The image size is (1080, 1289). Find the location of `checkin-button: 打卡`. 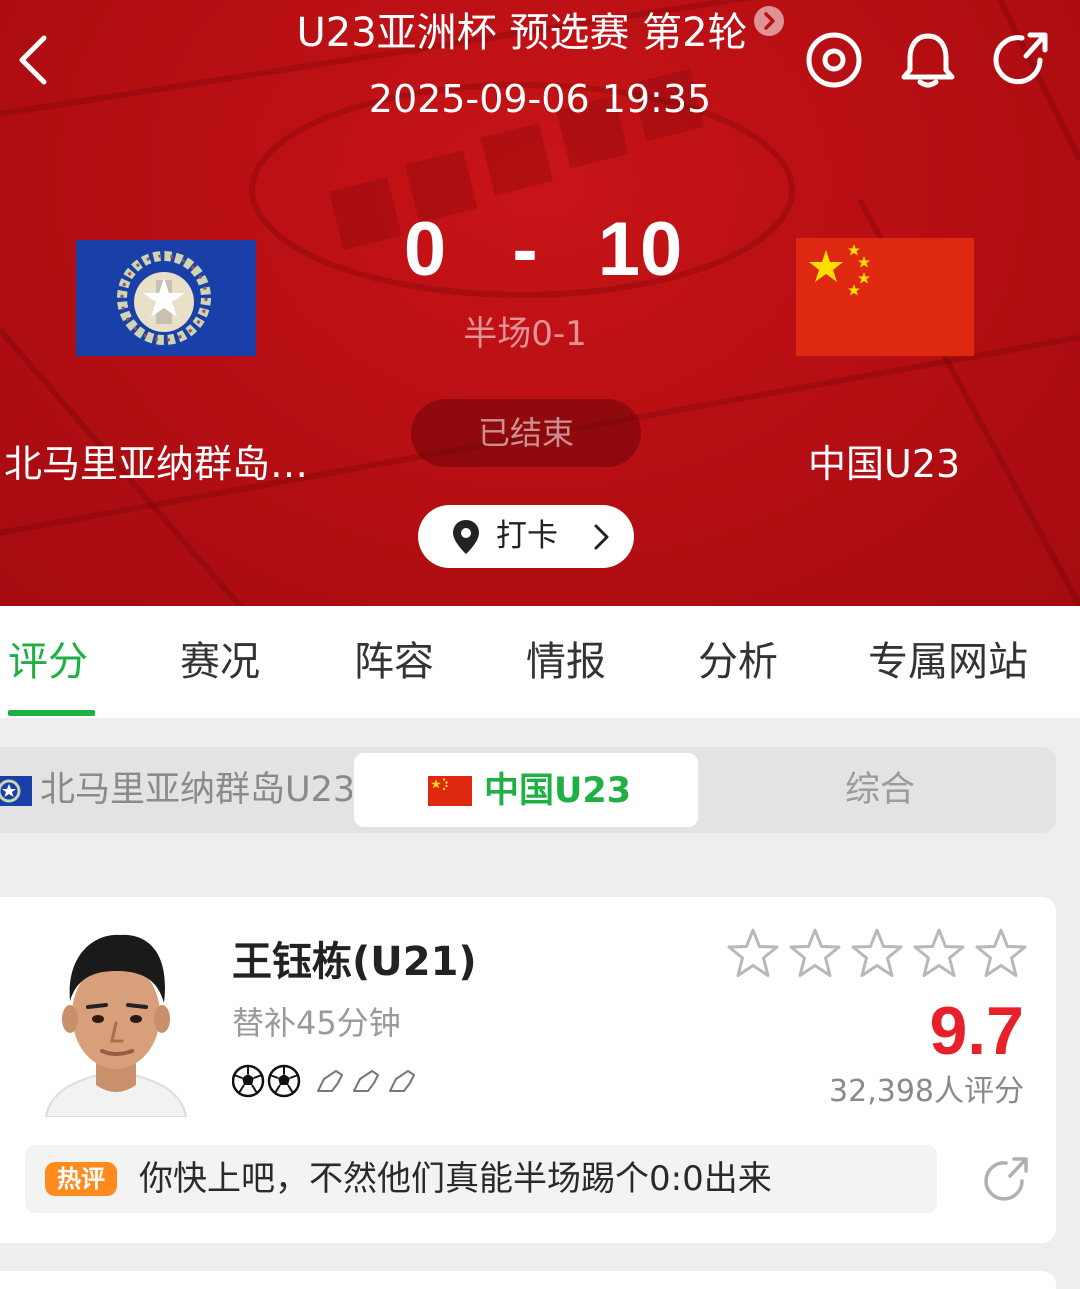

checkin-button: 打卡 is located at coordinates (526, 536).